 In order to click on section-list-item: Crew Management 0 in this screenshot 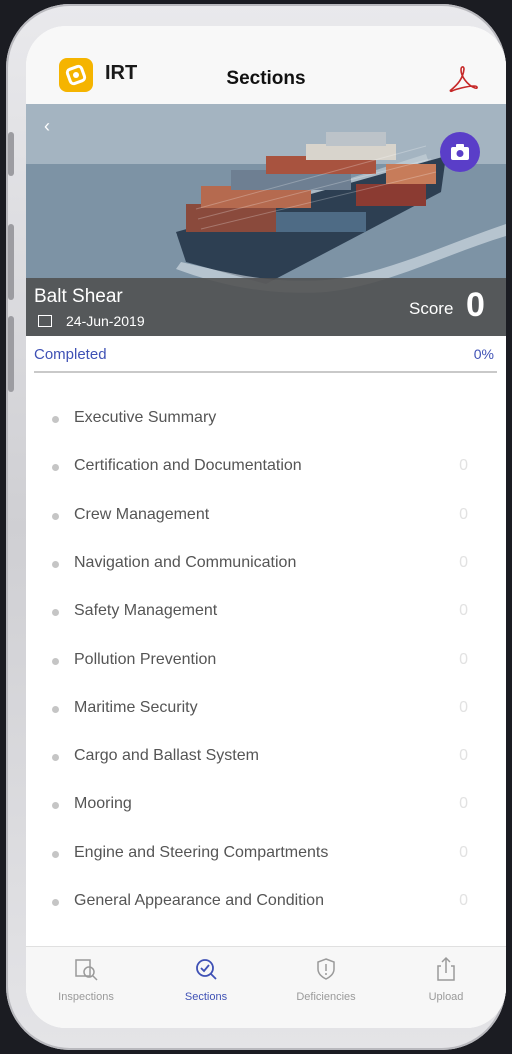, I will do `click(266, 517)`.